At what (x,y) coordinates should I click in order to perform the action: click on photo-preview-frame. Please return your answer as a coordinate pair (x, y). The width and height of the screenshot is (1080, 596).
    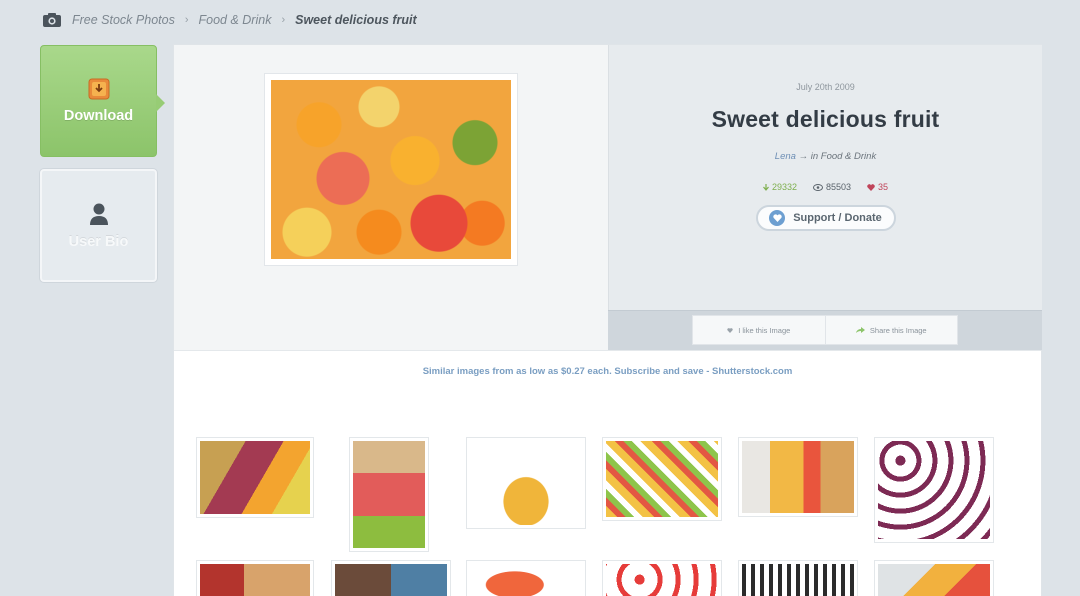
    Looking at the image, I should click on (391, 169).